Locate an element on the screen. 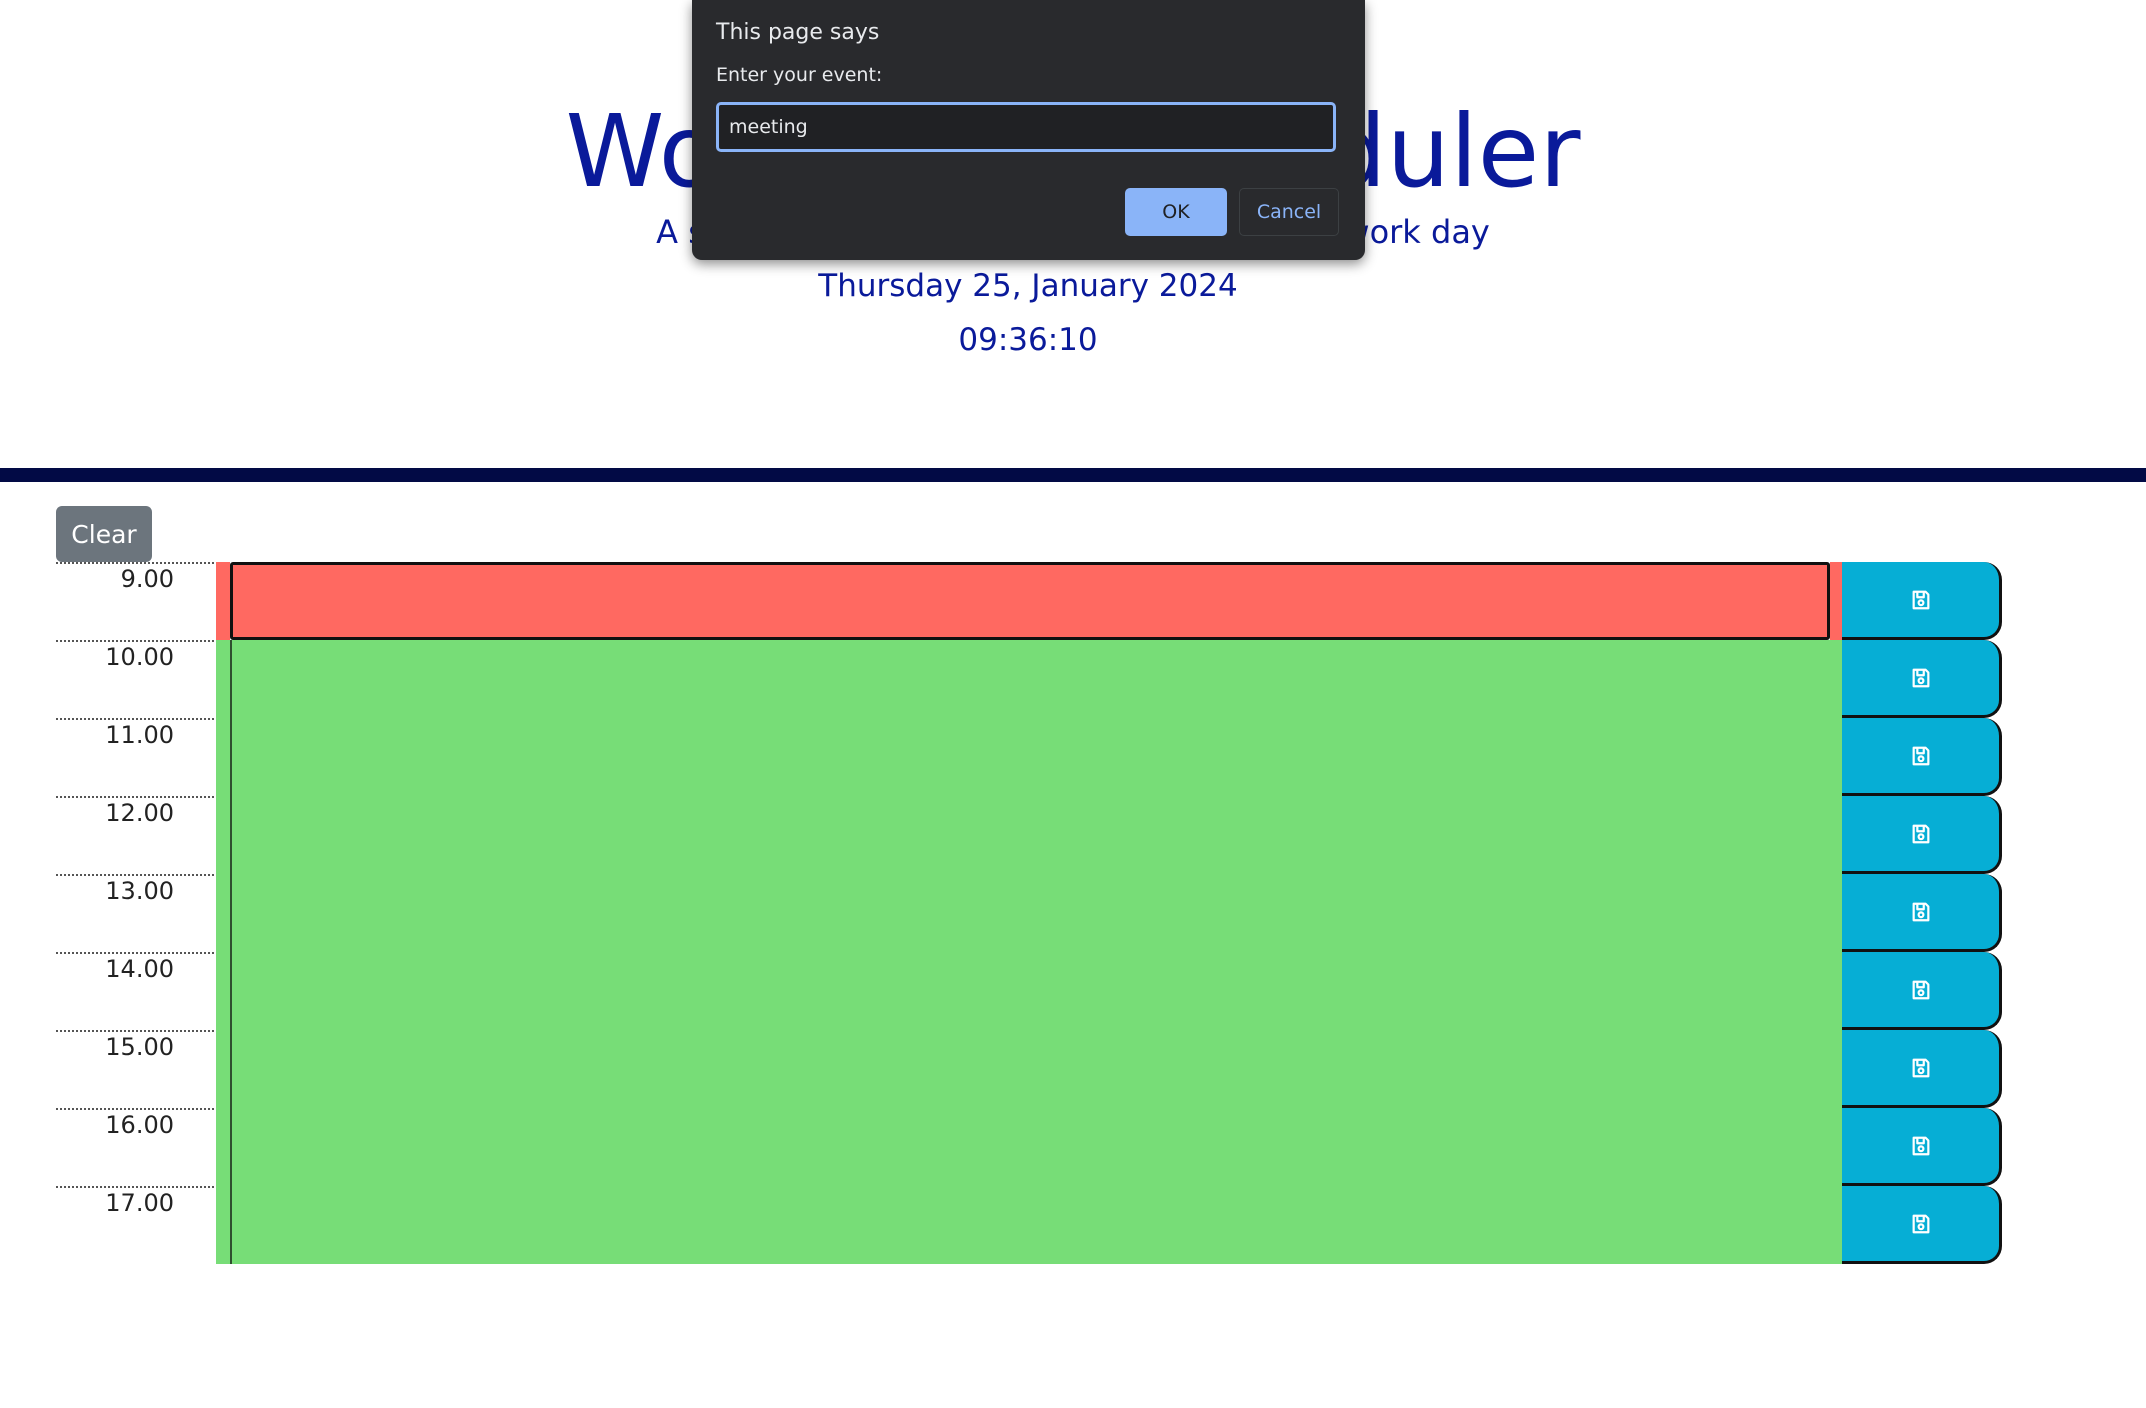 This screenshot has width=2146, height=1408. schedule-row: 10.00 is located at coordinates (1029, 679).